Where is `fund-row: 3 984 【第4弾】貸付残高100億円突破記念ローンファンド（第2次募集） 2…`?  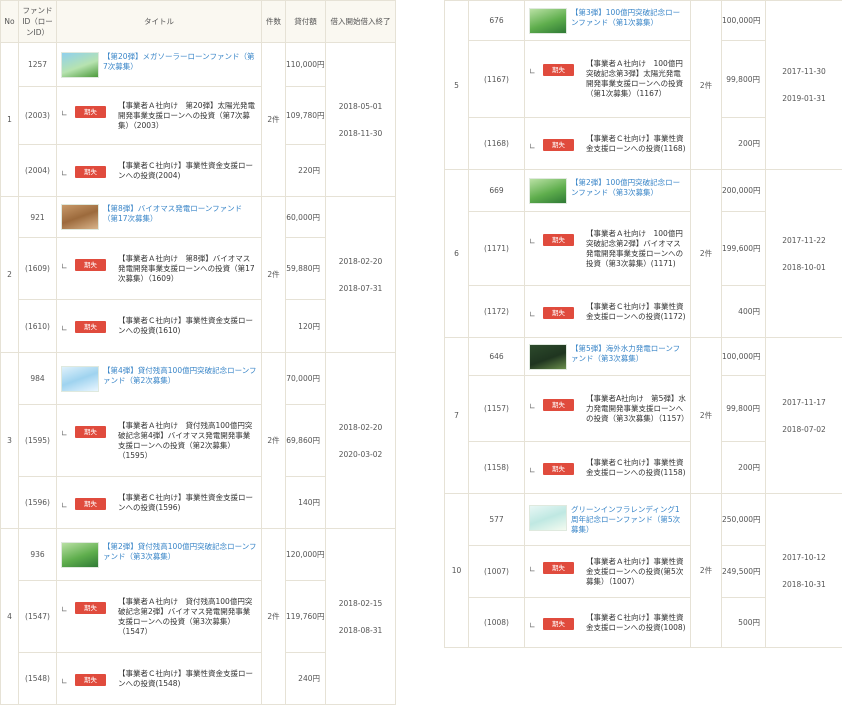
fund-row: 3 984 【第4弾】貸付残高100億円突破記念ローンファンド（第2次募集） 2… is located at coordinates (198, 440).